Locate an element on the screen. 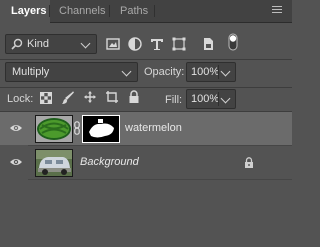  filter-kind-select: Kind is located at coordinates (51, 44).